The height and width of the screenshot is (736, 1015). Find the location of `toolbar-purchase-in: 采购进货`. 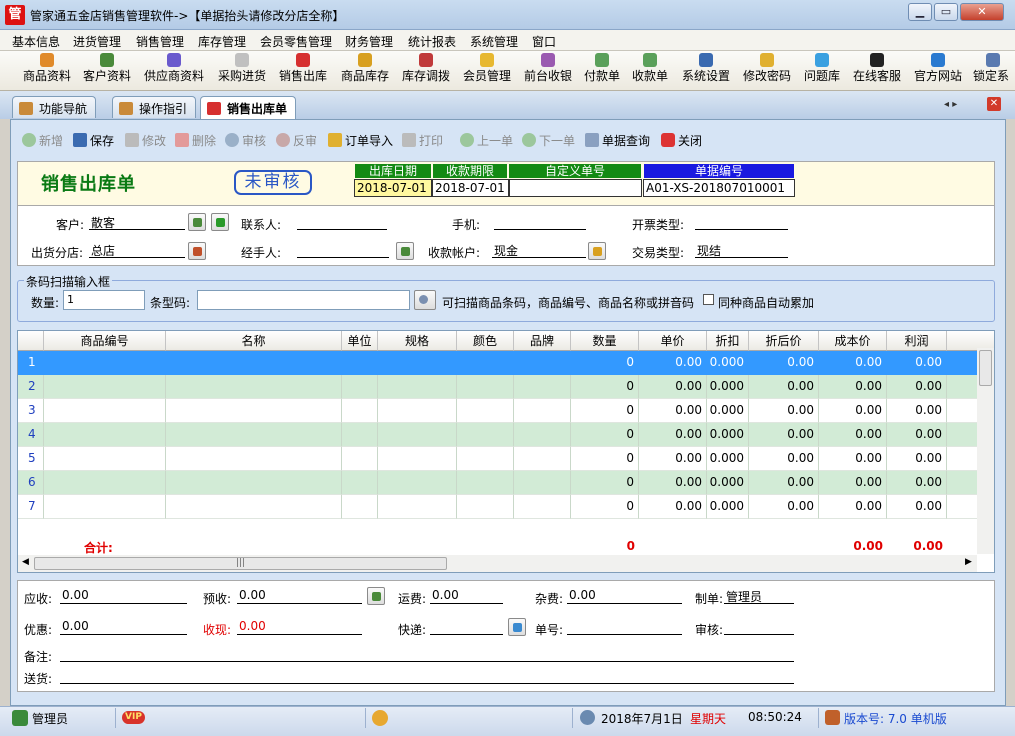

toolbar-purchase-in: 采购进货 is located at coordinates (242, 71).